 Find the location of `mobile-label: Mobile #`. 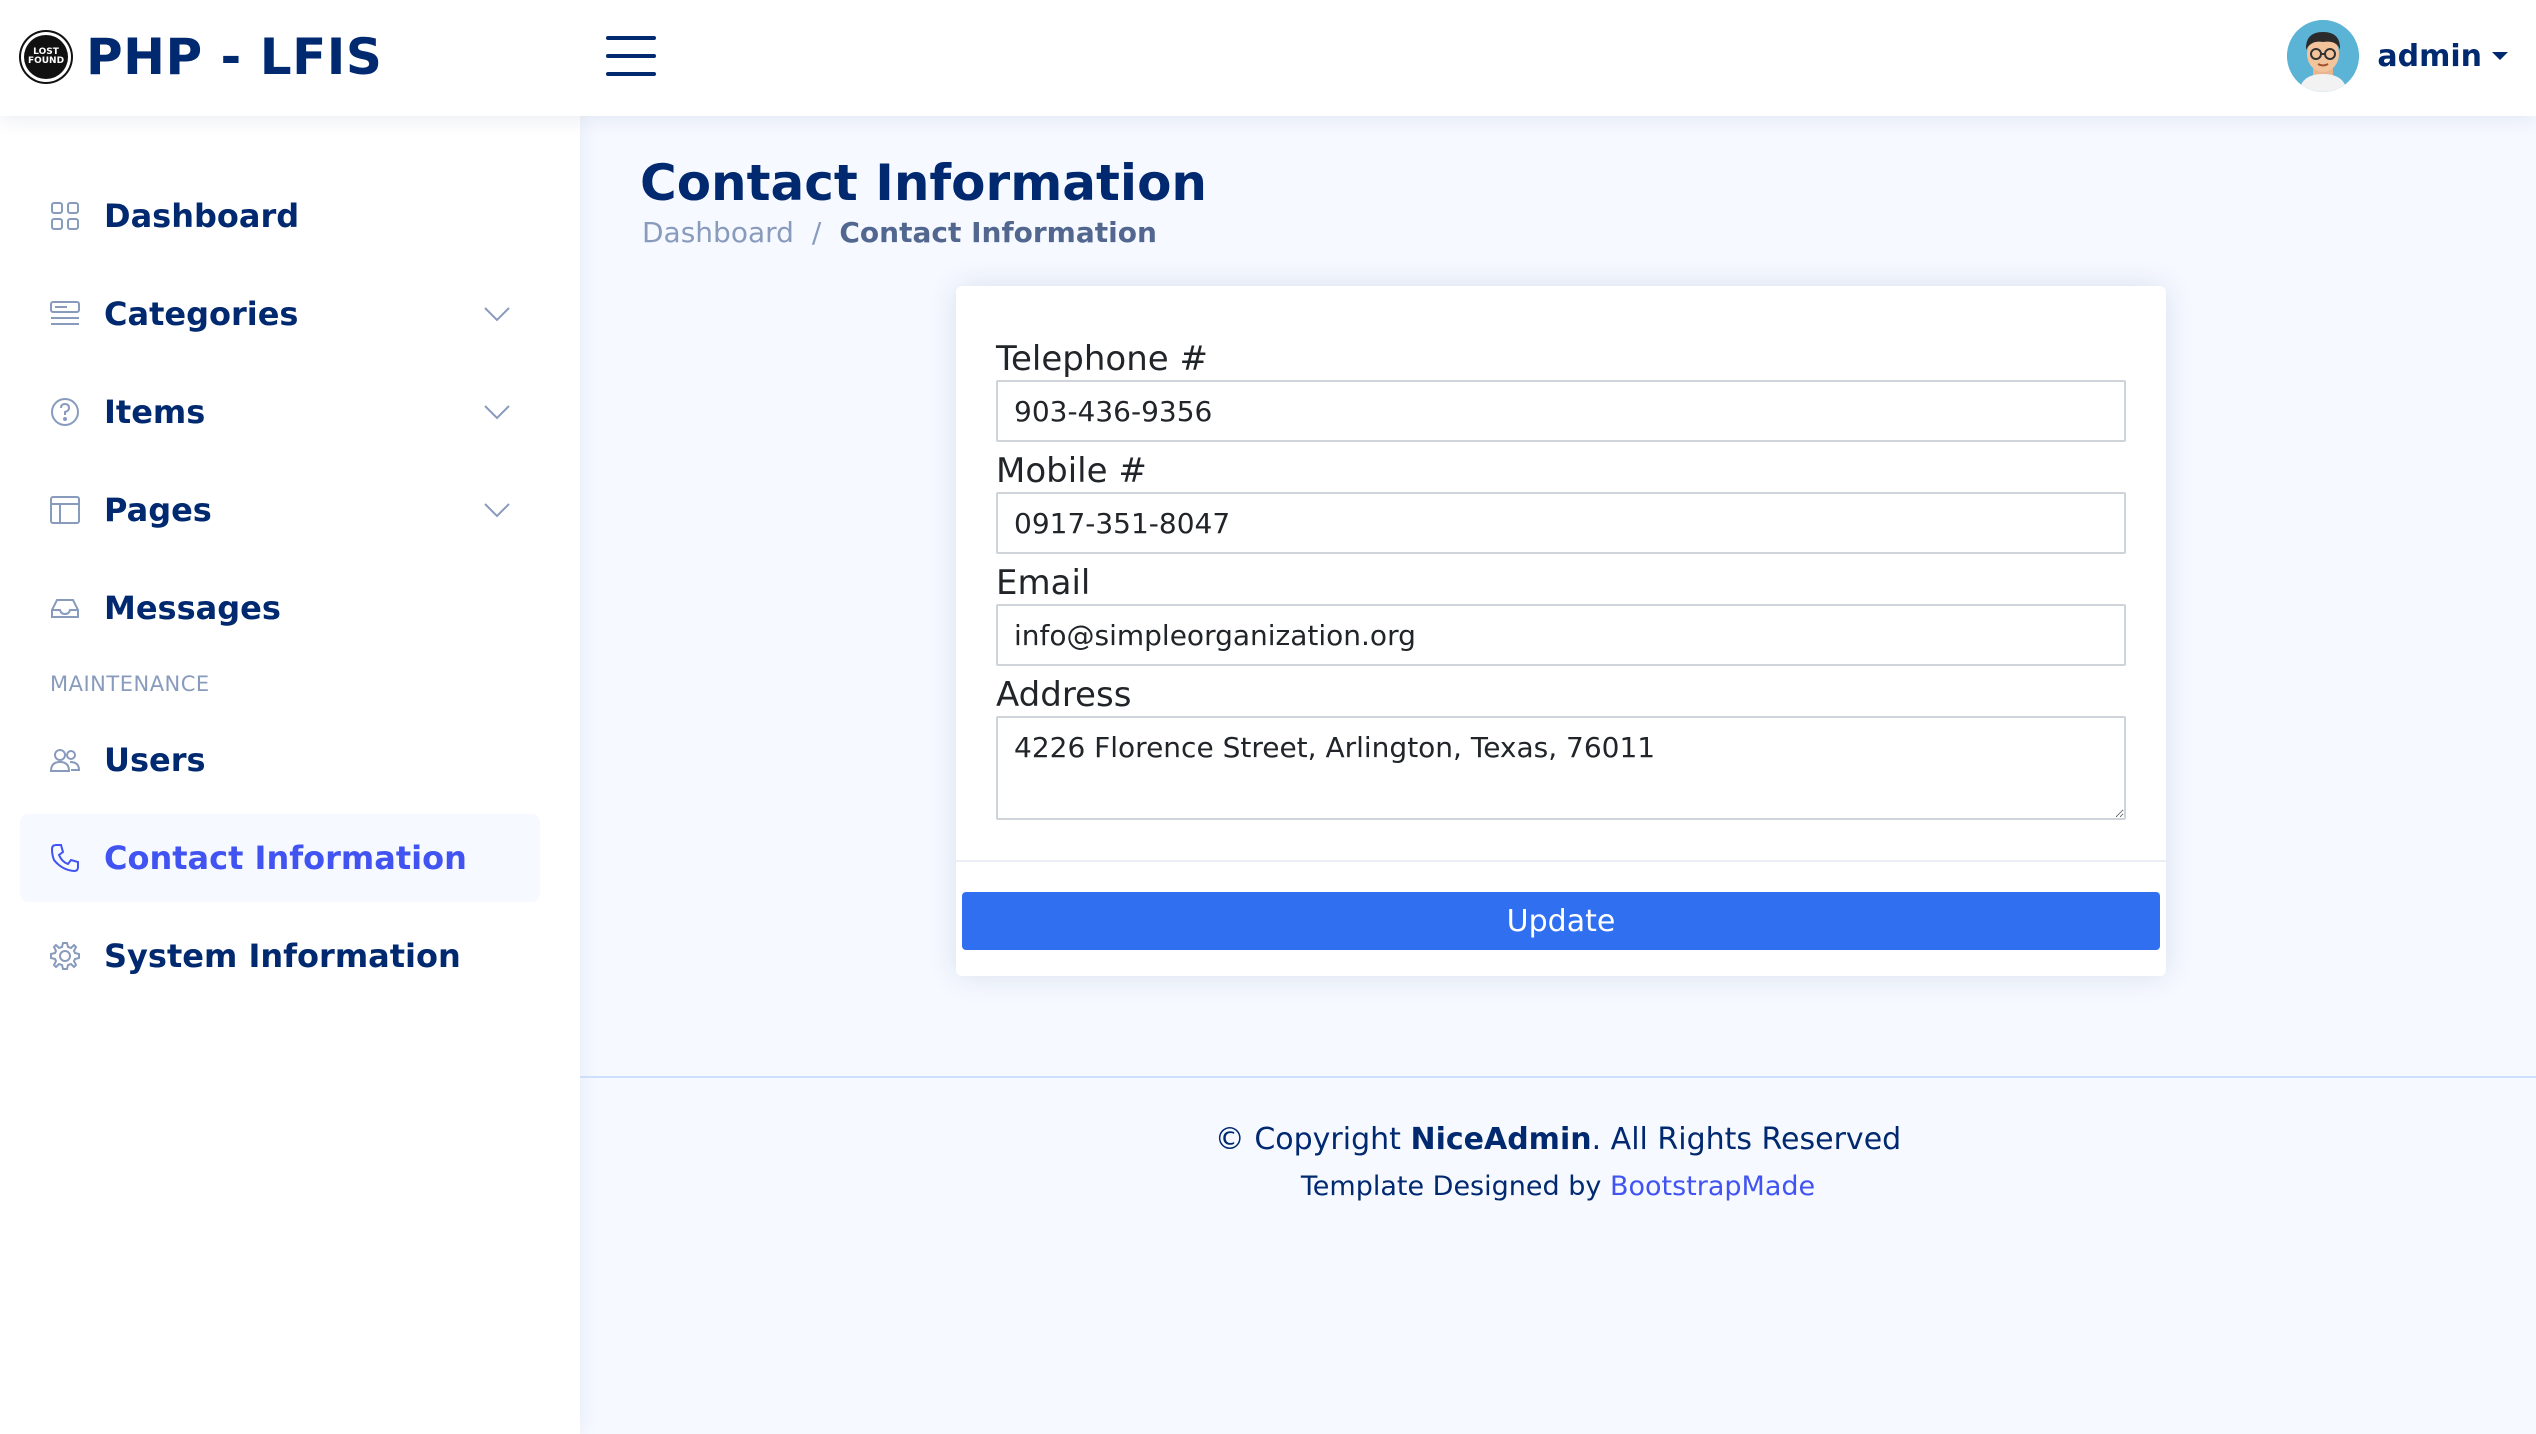

mobile-label: Mobile # is located at coordinates (1071, 471).